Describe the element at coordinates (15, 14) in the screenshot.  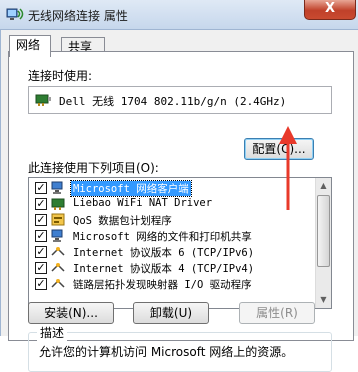
I see `network-connection-icon` at that location.